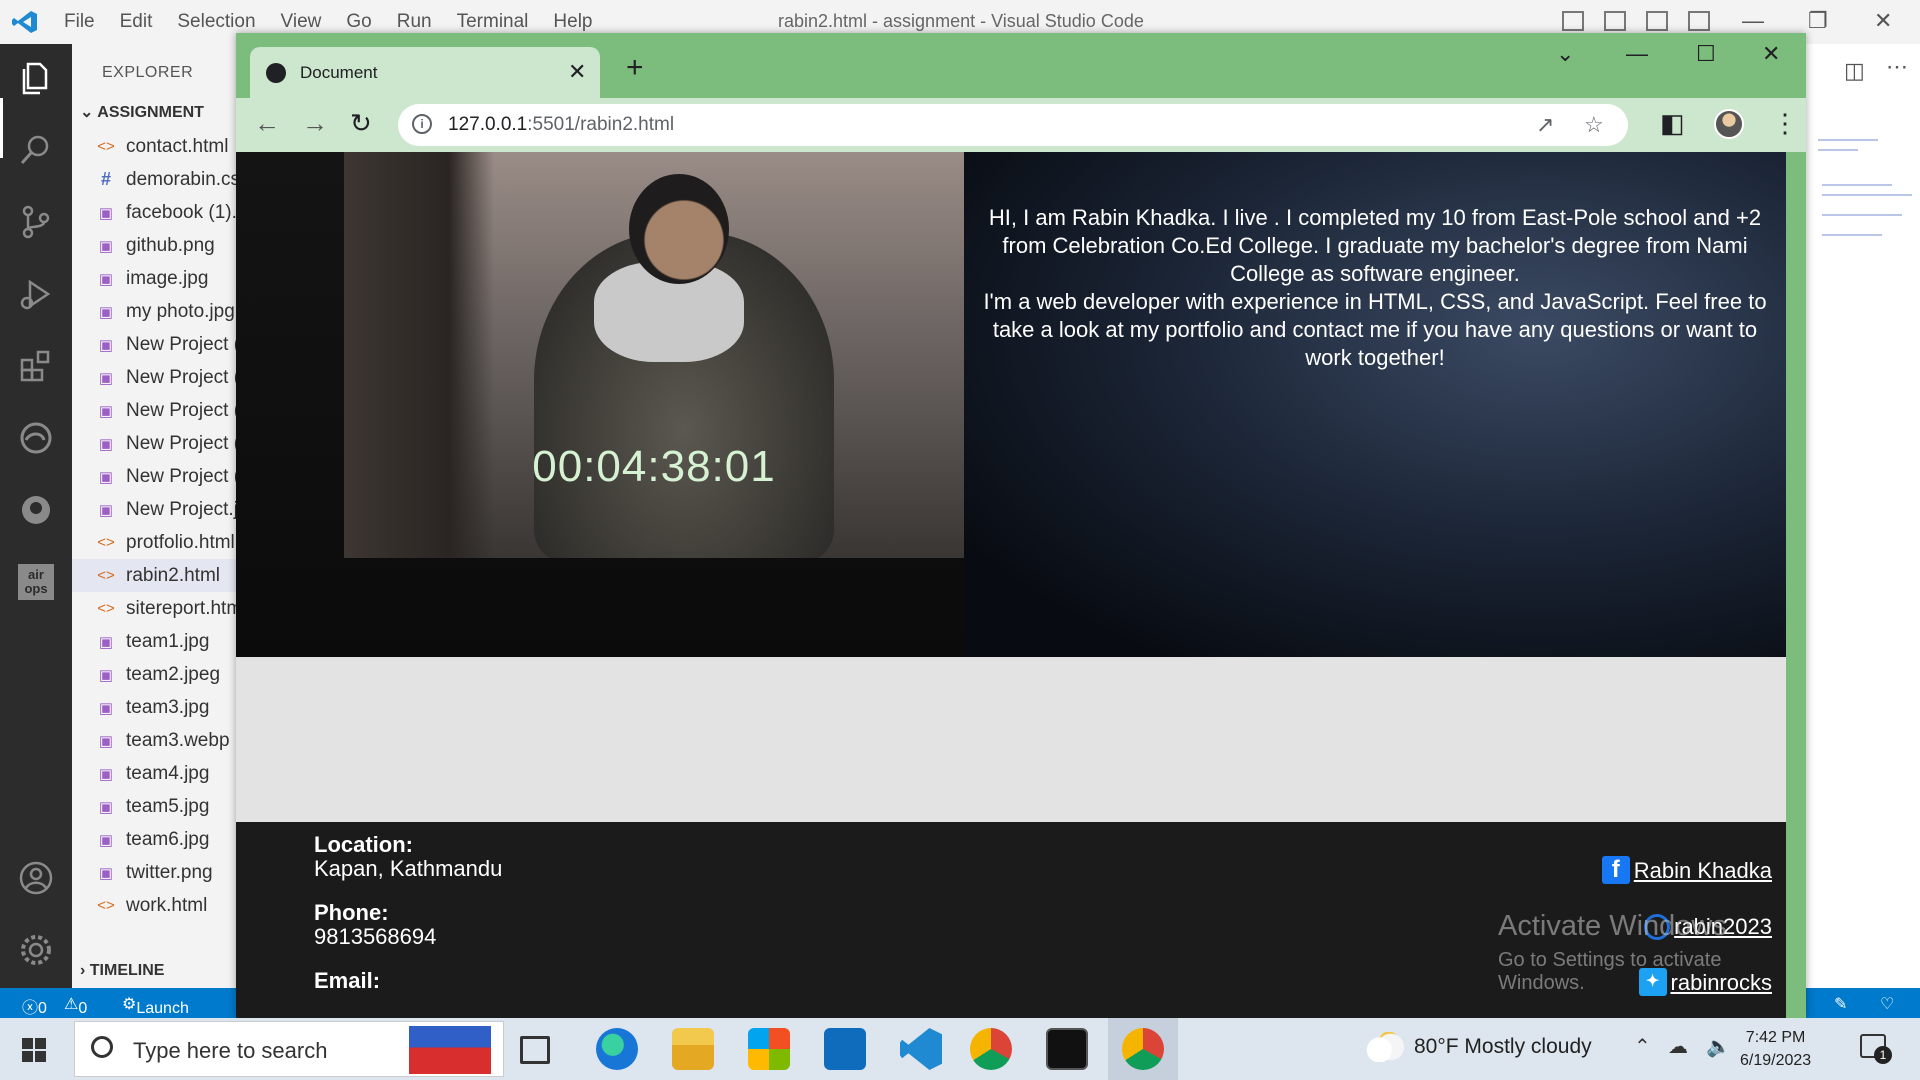 This screenshot has height=1080, width=1920. What do you see at coordinates (693, 1049) in the screenshot?
I see `file-explorer-icon` at bounding box center [693, 1049].